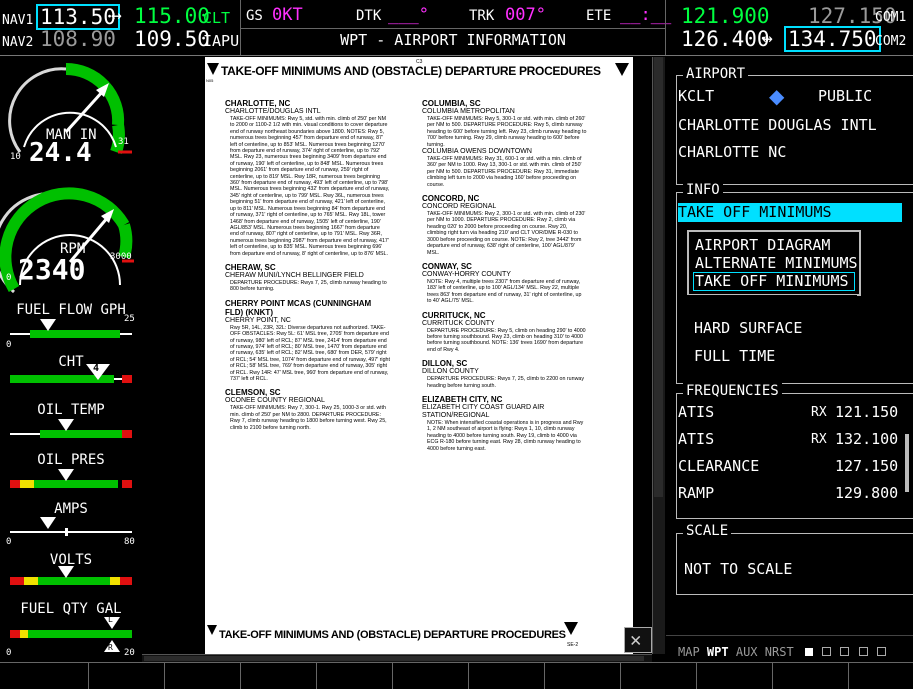 Image resolution: width=913 pixels, height=689 pixels. Describe the element at coordinates (819, 412) in the screenshot. I see `frequency-rx: RX` at that location.